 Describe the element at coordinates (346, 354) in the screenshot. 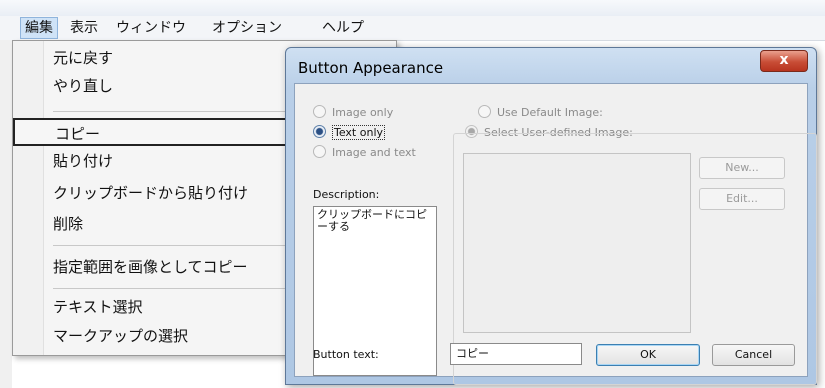

I see `button-text-label: Button text:` at that location.